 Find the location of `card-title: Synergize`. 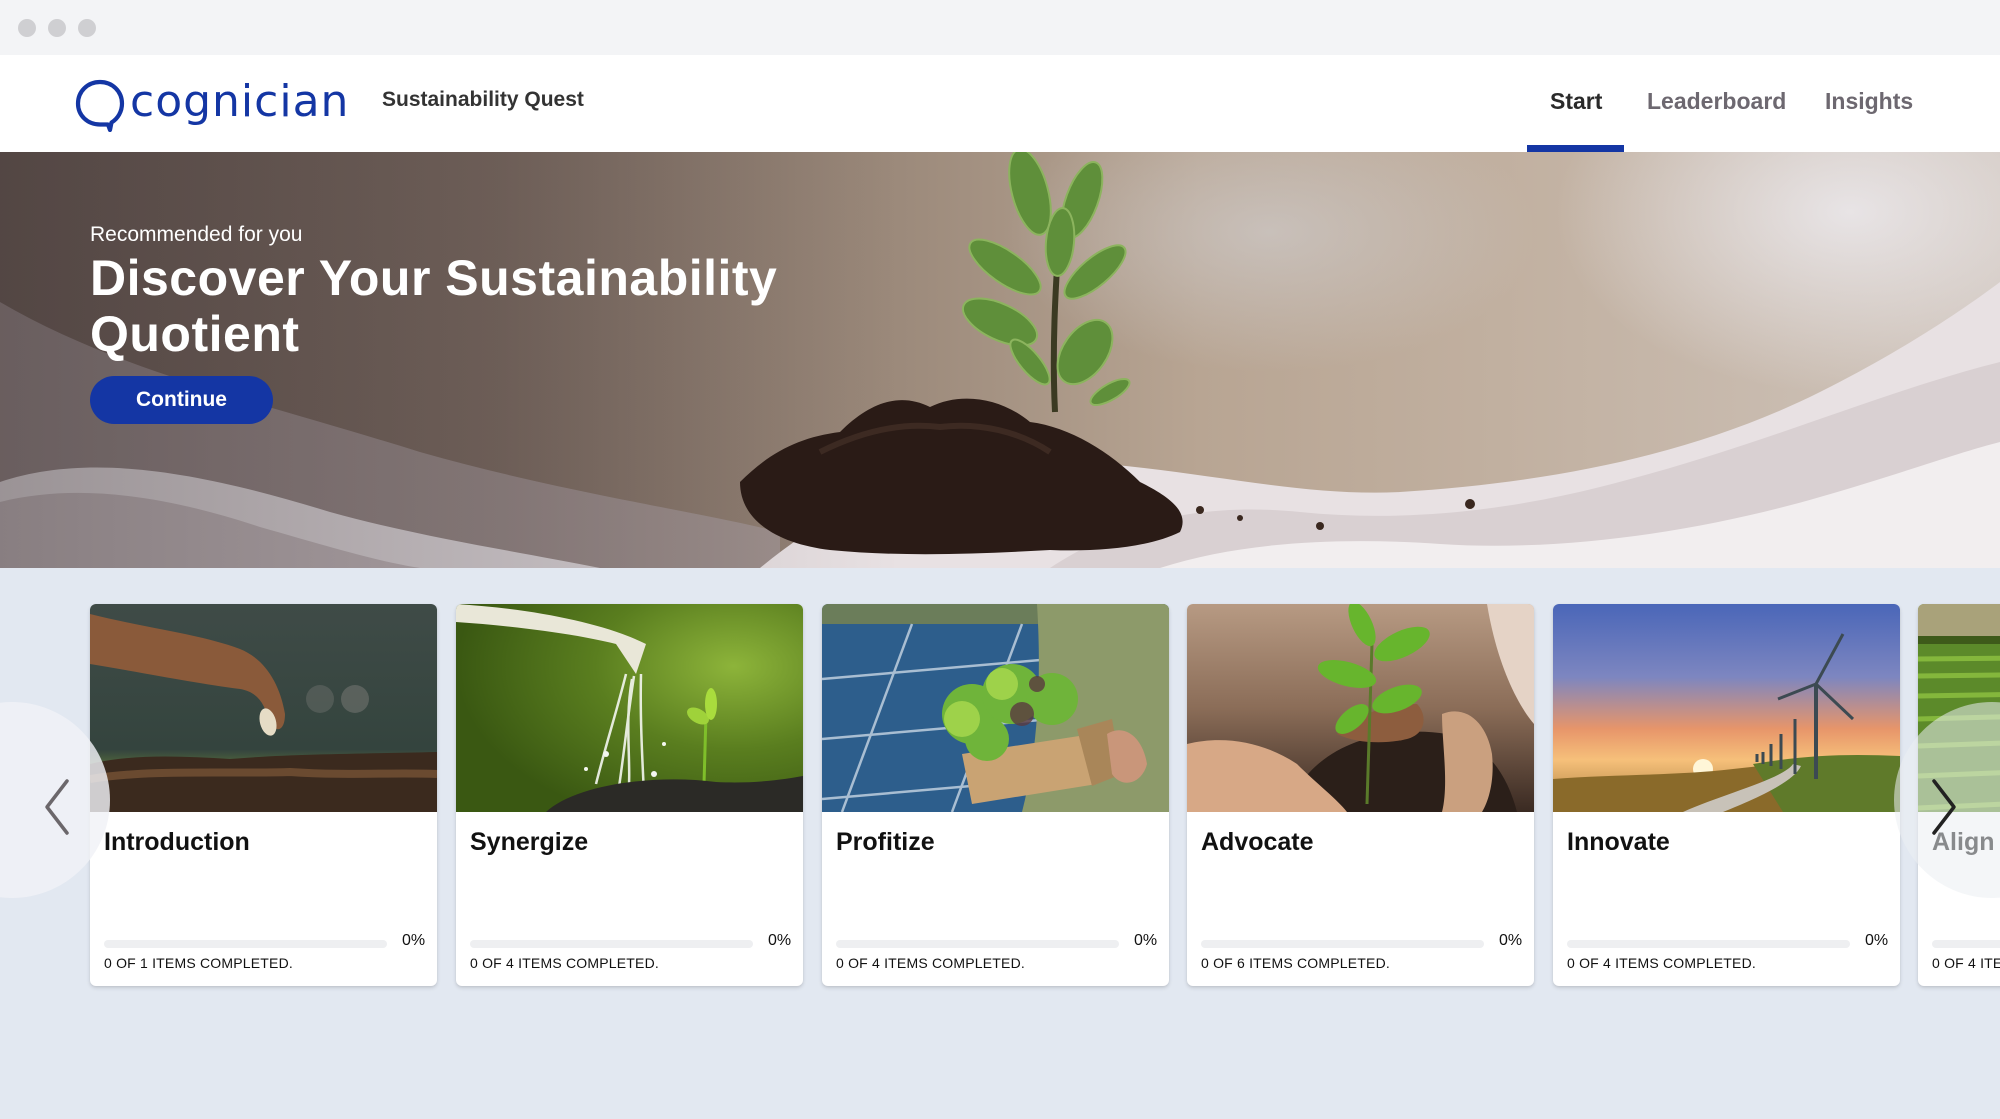

card-title: Synergize is located at coordinates (529, 842).